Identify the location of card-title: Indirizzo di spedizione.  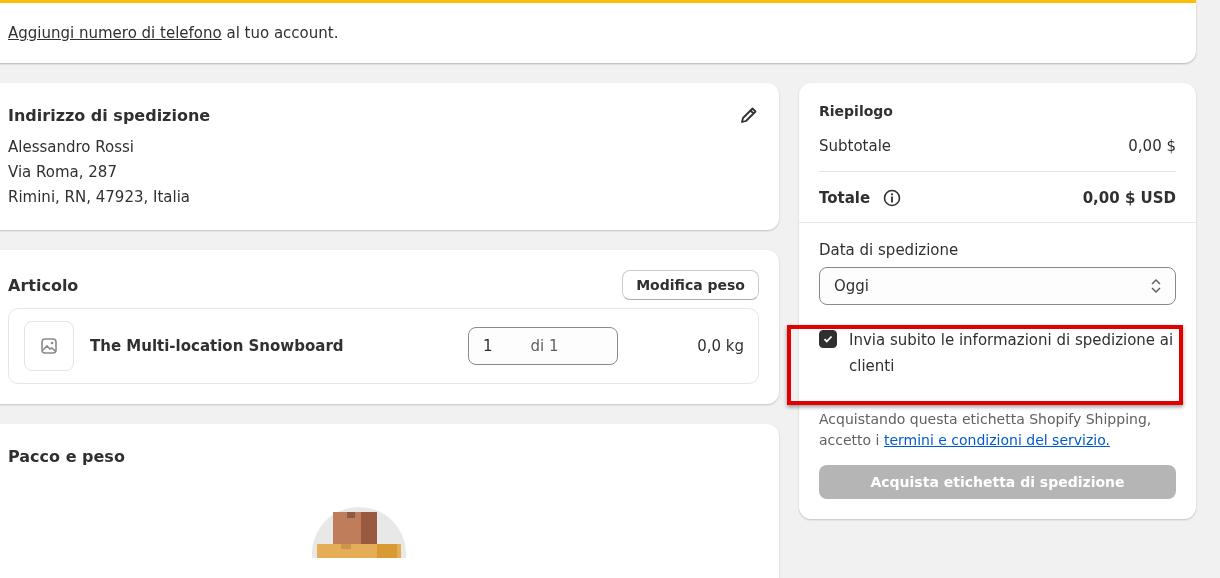
(109, 115).